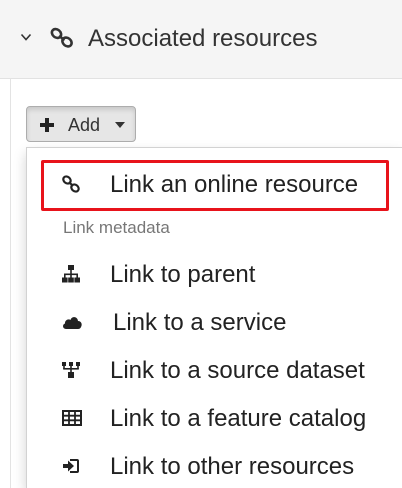  What do you see at coordinates (72, 418) in the screenshot?
I see `table-icon` at bounding box center [72, 418].